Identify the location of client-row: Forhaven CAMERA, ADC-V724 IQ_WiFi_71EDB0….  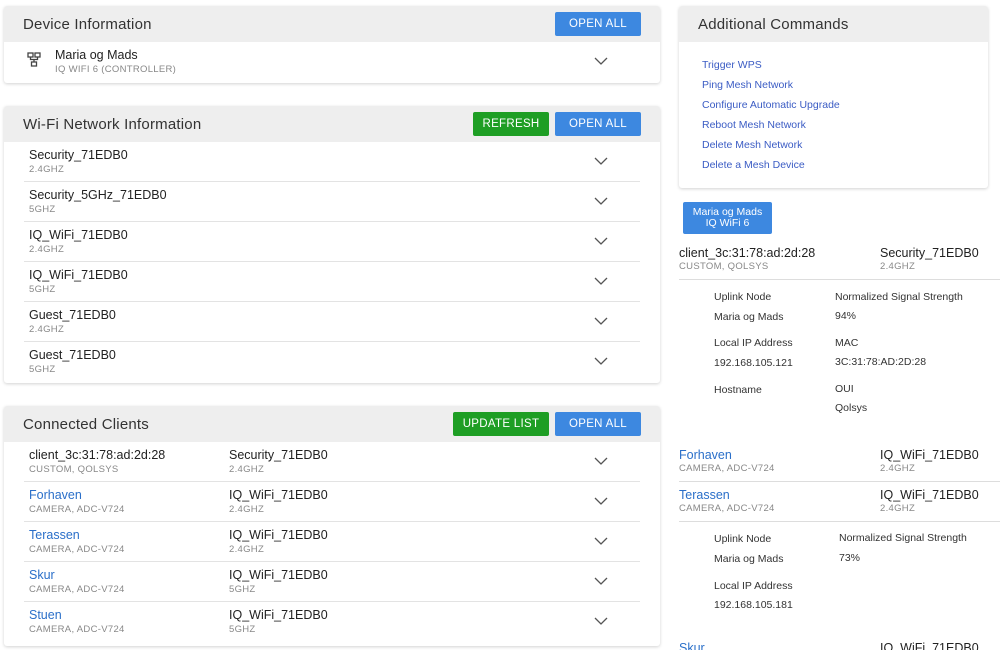
(332, 502).